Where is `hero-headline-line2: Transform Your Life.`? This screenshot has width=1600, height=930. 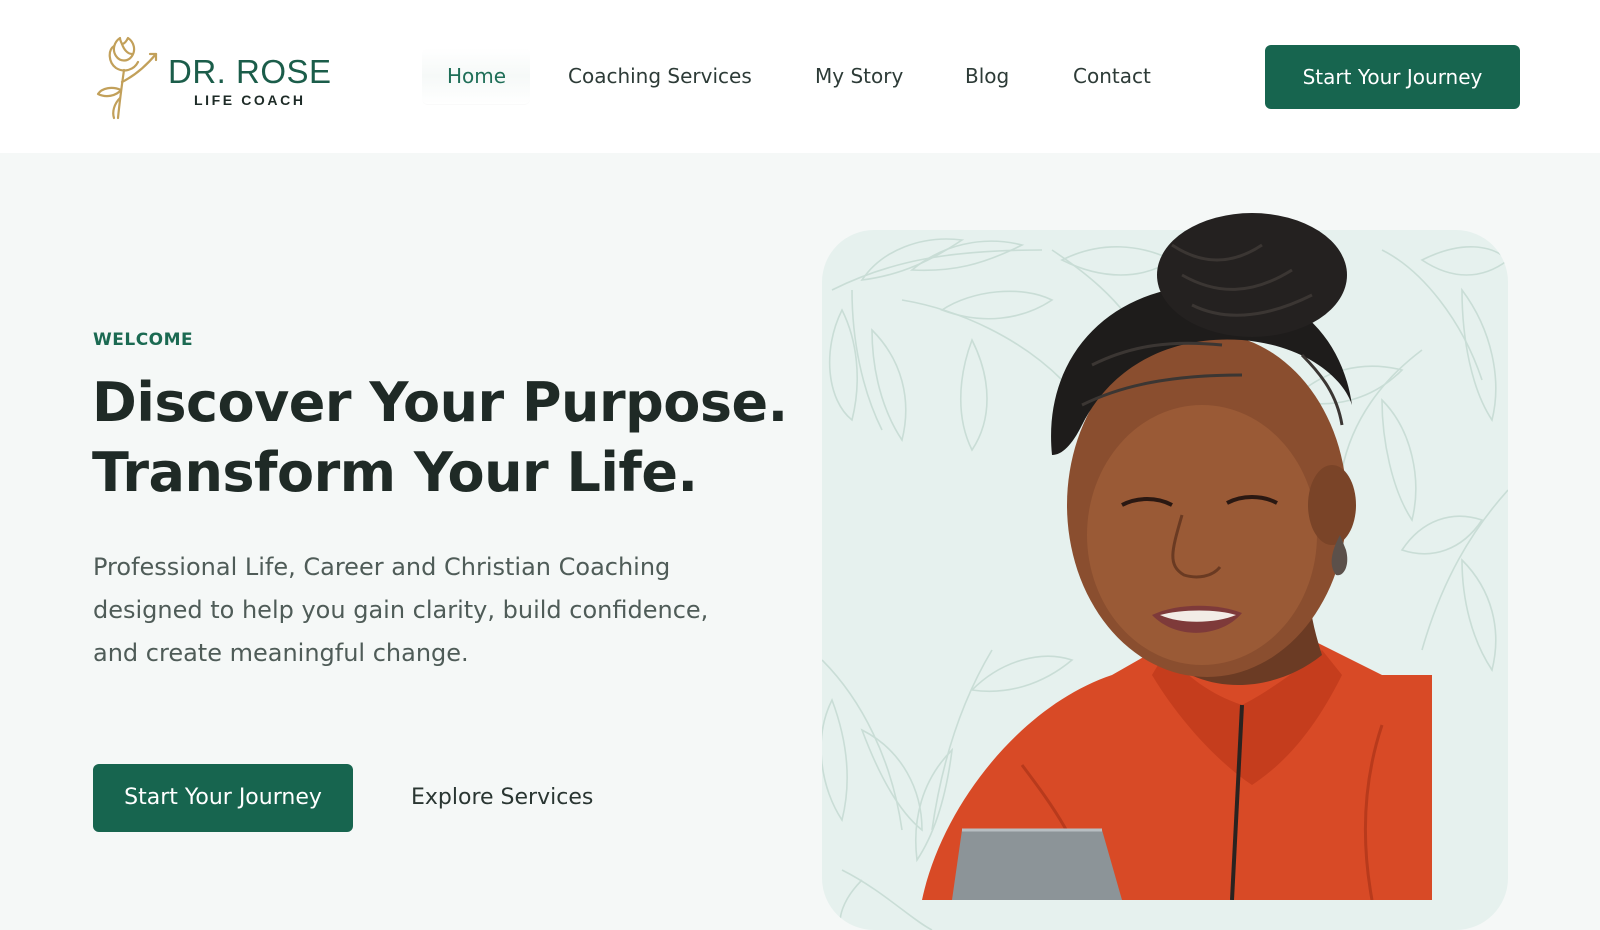
hero-headline-line2: Transform Your Life. is located at coordinates (395, 472).